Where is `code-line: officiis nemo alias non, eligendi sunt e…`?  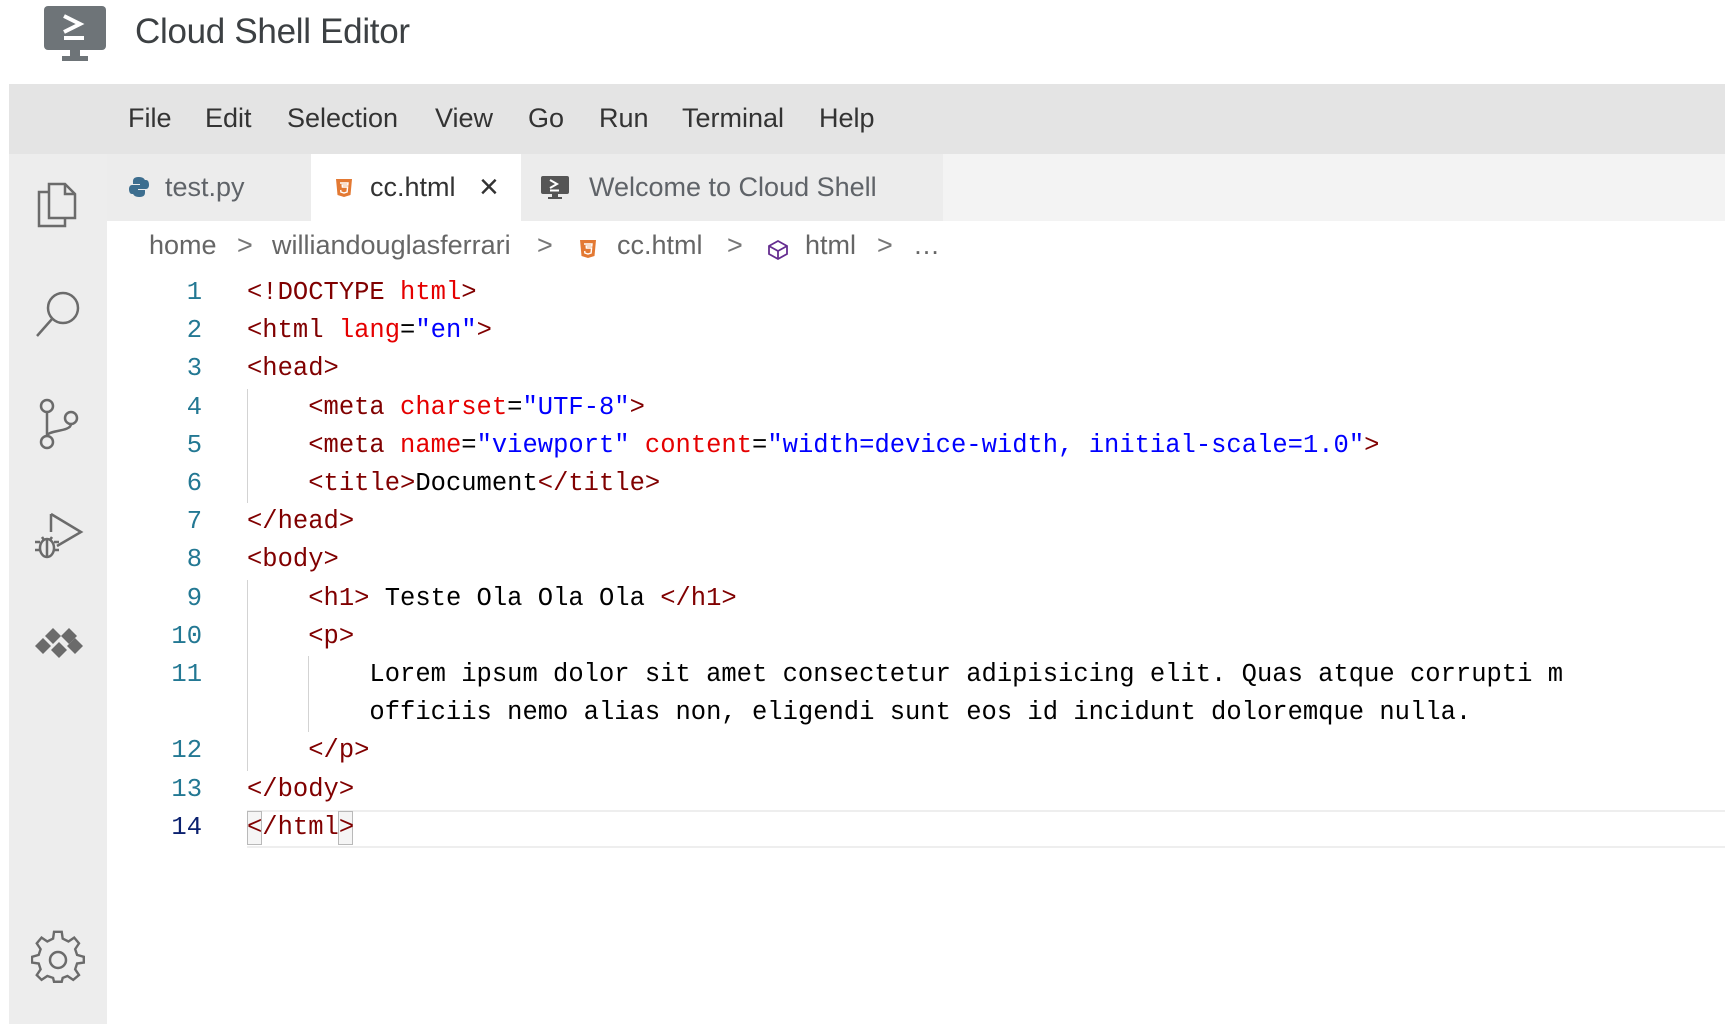 code-line: officiis nemo alias non, eligendi sunt e… is located at coordinates (916, 713).